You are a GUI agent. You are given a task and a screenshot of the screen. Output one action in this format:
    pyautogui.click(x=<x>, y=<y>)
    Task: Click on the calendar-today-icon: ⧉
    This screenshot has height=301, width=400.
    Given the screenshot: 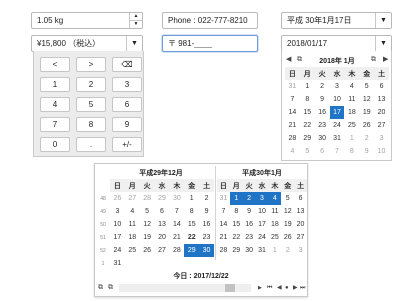 What is the action you would take?
    pyautogui.click(x=110, y=288)
    